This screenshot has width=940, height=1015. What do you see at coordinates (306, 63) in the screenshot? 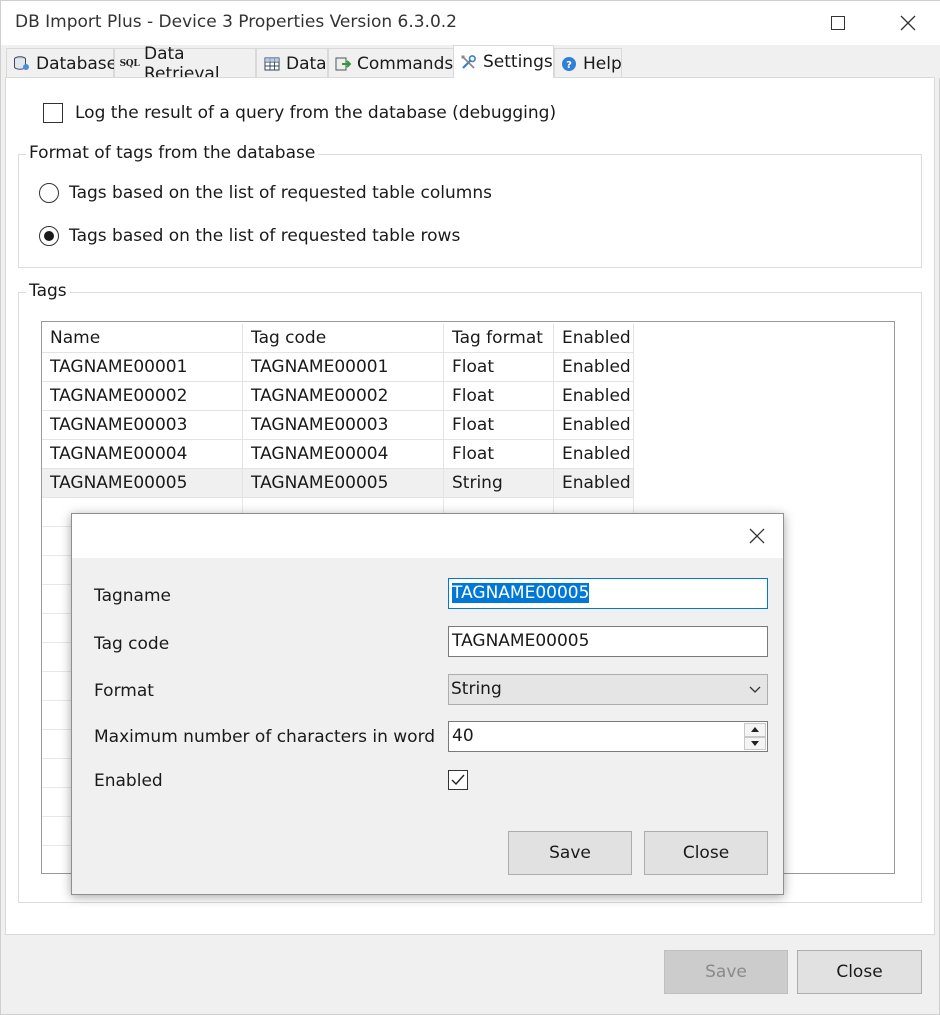
I see `tab-label: Data` at bounding box center [306, 63].